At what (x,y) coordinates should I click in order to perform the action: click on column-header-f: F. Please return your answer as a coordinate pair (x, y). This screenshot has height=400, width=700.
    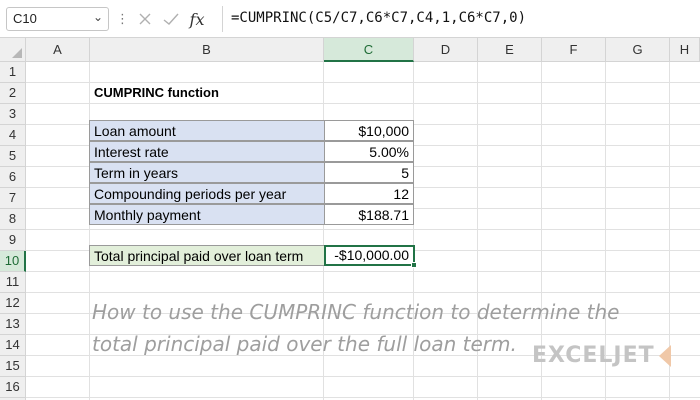
    Looking at the image, I should click on (574, 50).